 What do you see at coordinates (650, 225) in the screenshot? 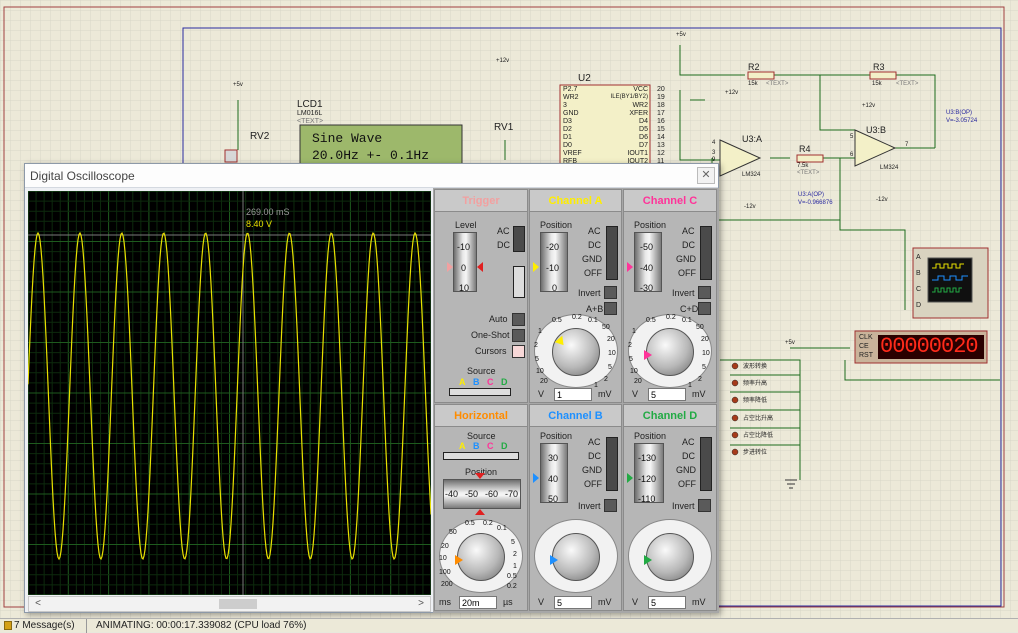
I see `channel-c-position-label: Position` at bounding box center [650, 225].